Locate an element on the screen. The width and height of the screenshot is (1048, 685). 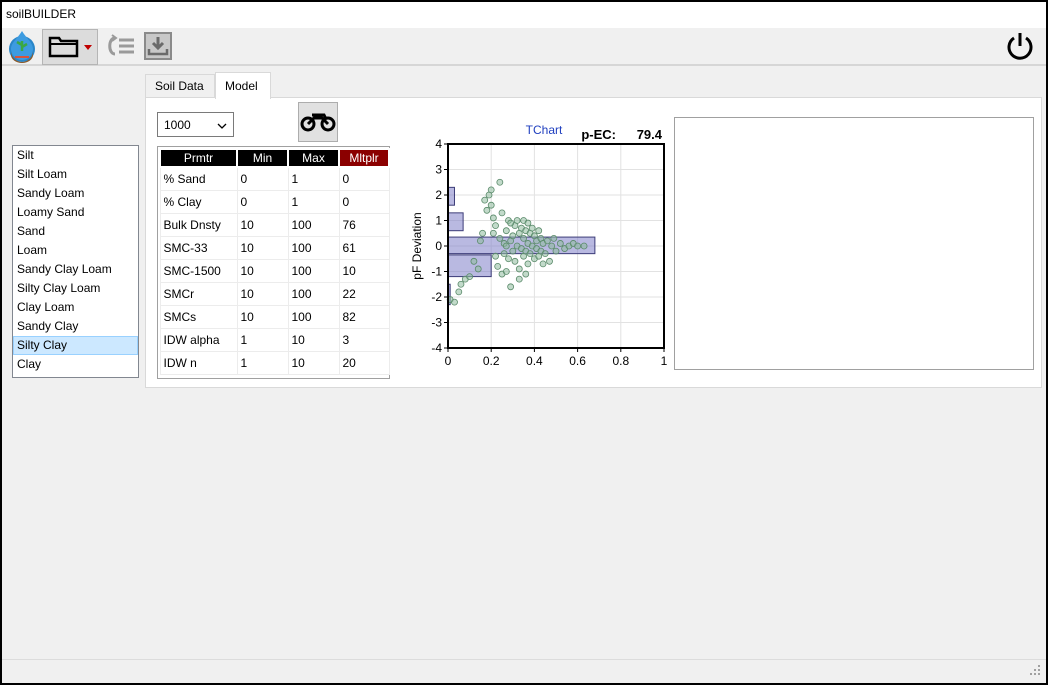
table-cell: SMCr is located at coordinates (198, 293).